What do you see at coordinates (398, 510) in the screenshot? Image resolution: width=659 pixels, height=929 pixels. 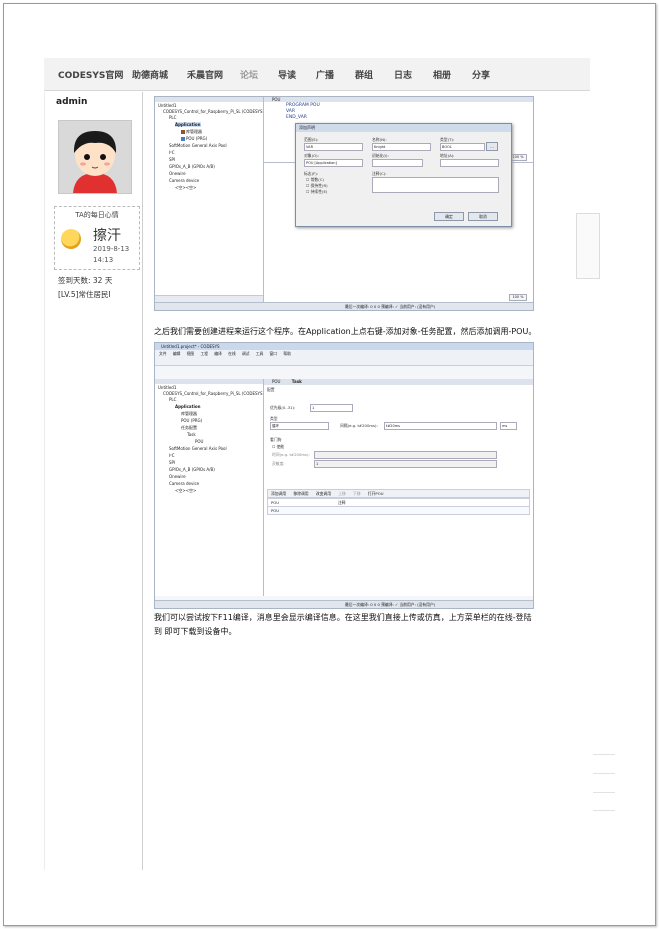 I see `table-row: POU` at bounding box center [398, 510].